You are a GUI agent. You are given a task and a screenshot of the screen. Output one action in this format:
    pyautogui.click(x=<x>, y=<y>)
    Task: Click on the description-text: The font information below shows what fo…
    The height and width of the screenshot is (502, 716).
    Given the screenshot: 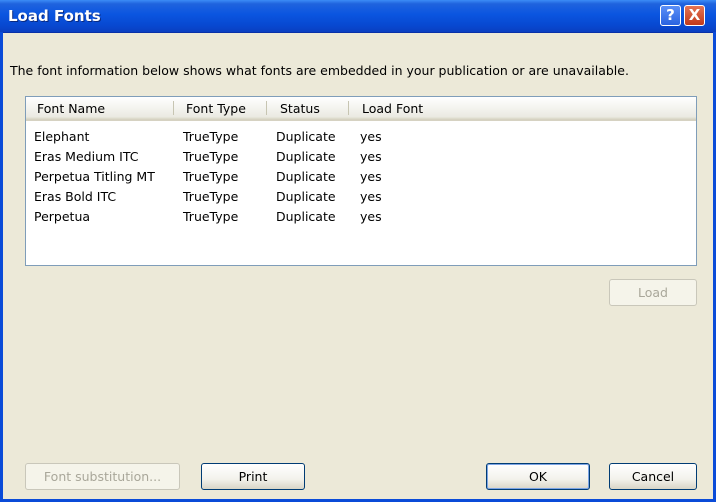 What is the action you would take?
    pyautogui.click(x=319, y=70)
    